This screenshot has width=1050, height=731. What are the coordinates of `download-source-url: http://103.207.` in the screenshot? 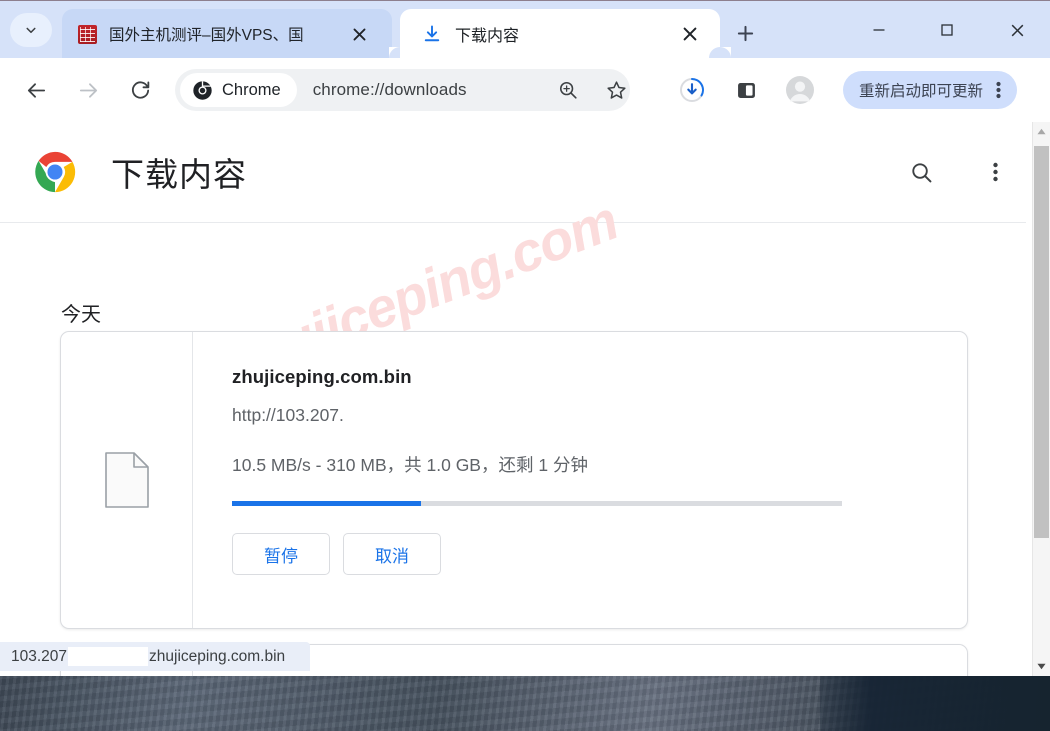 It's located at (288, 415).